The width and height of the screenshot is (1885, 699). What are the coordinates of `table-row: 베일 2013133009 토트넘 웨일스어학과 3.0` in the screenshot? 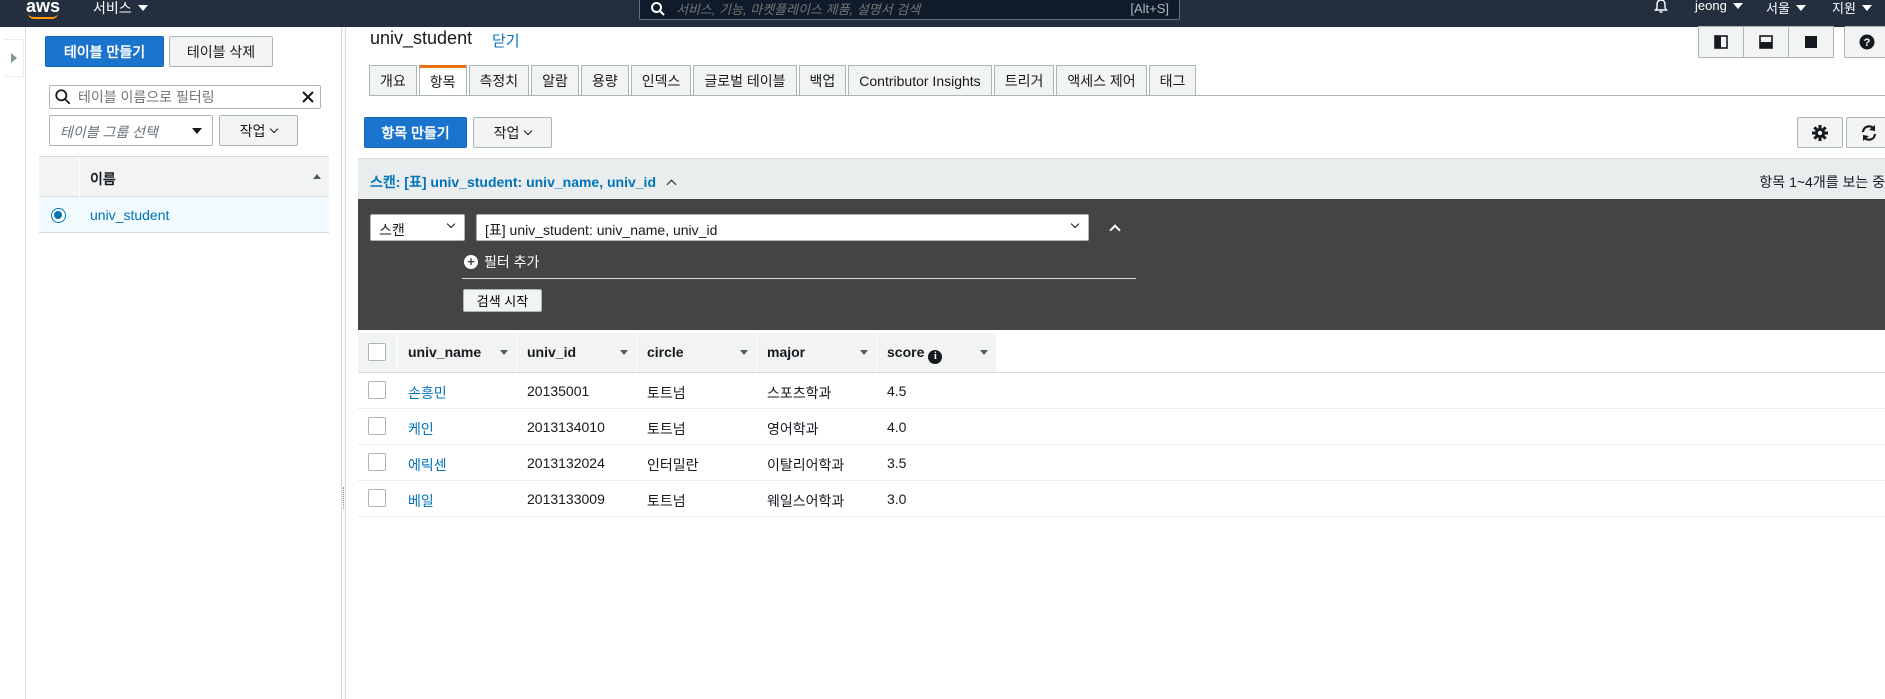 It's located at (1121, 499).